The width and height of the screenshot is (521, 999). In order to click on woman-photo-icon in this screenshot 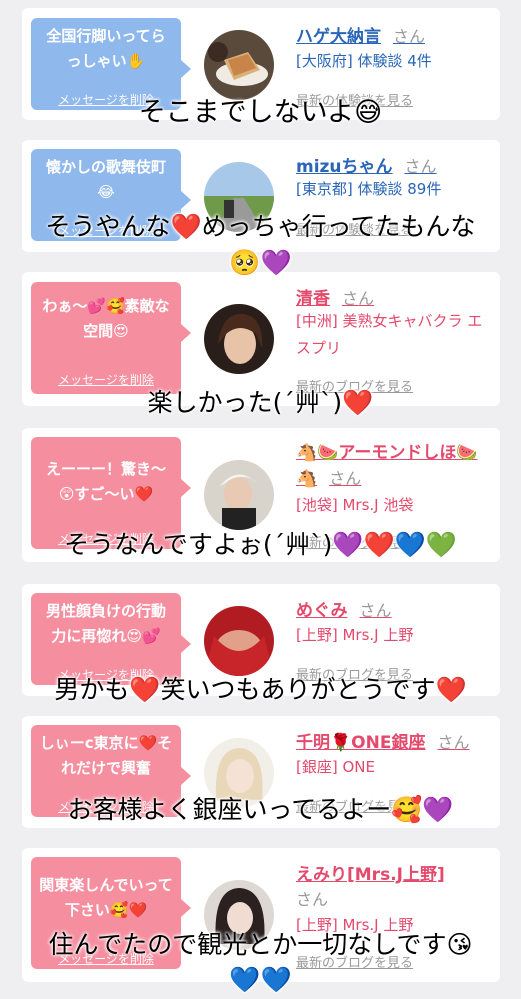, I will do `click(239, 339)`.